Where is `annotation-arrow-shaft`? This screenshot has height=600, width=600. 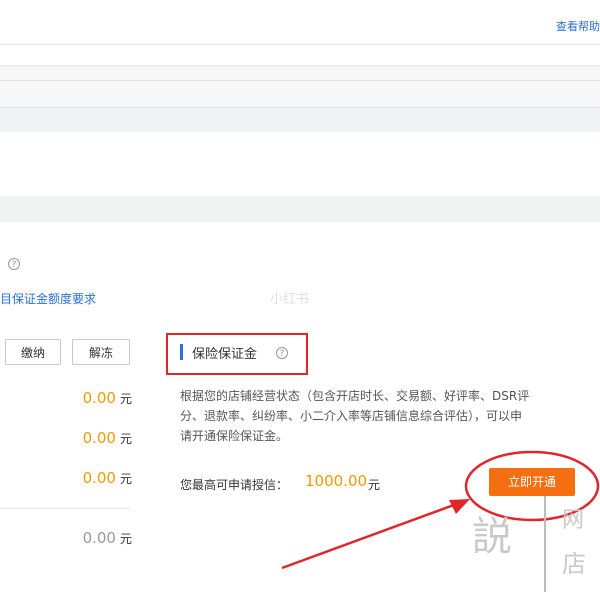 annotation-arrow-shaft is located at coordinates (372, 535).